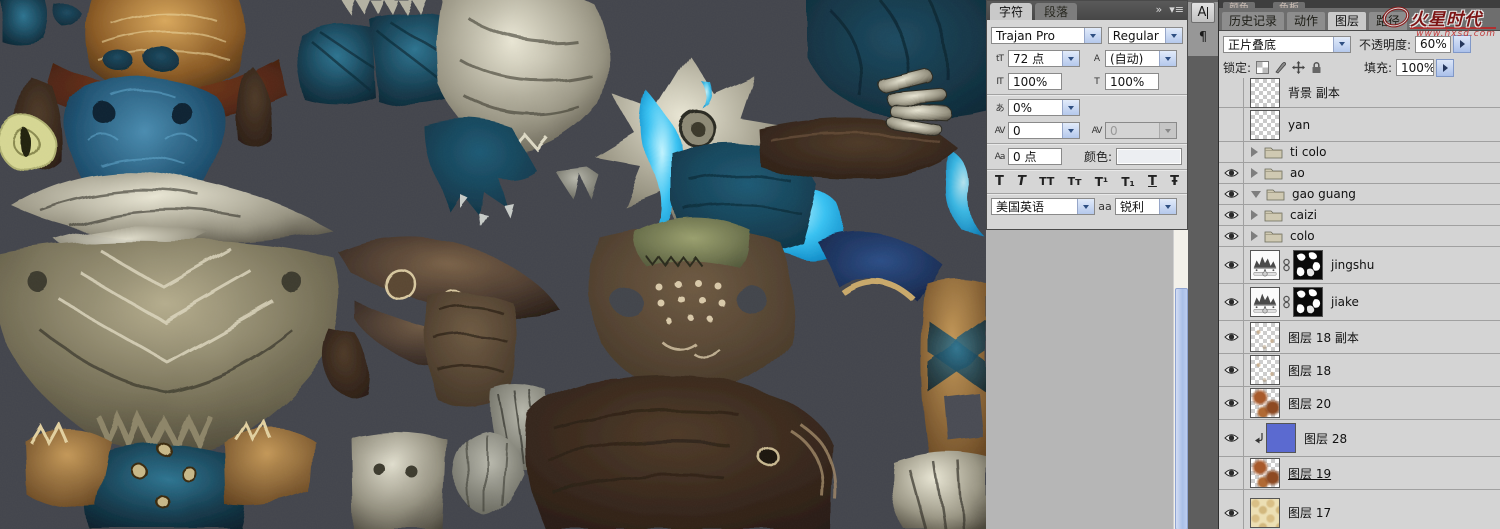 This screenshot has width=1500, height=529. What do you see at coordinates (1372, 473) in the screenshot?
I see `layer-row-body: 图层 19` at bounding box center [1372, 473].